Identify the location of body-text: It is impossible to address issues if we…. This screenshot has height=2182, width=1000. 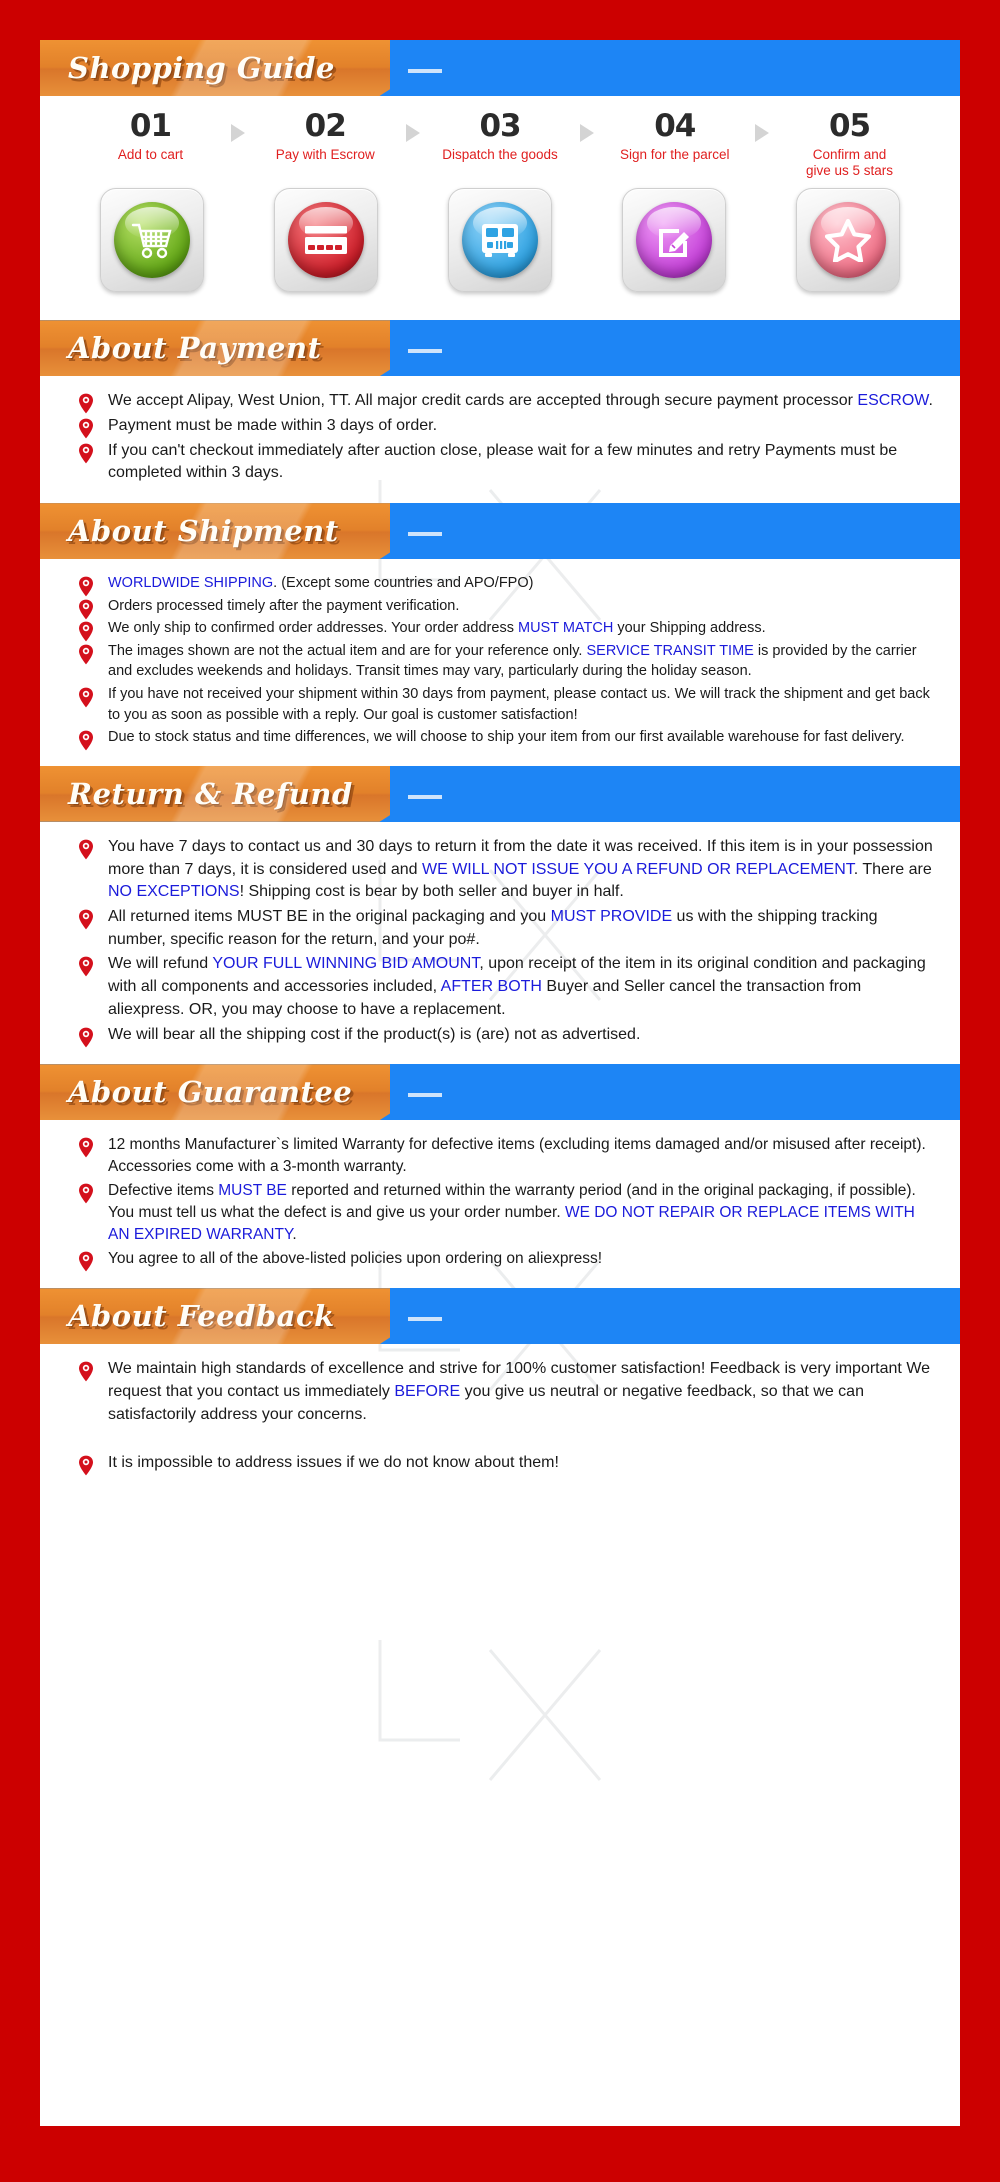
(333, 1463).